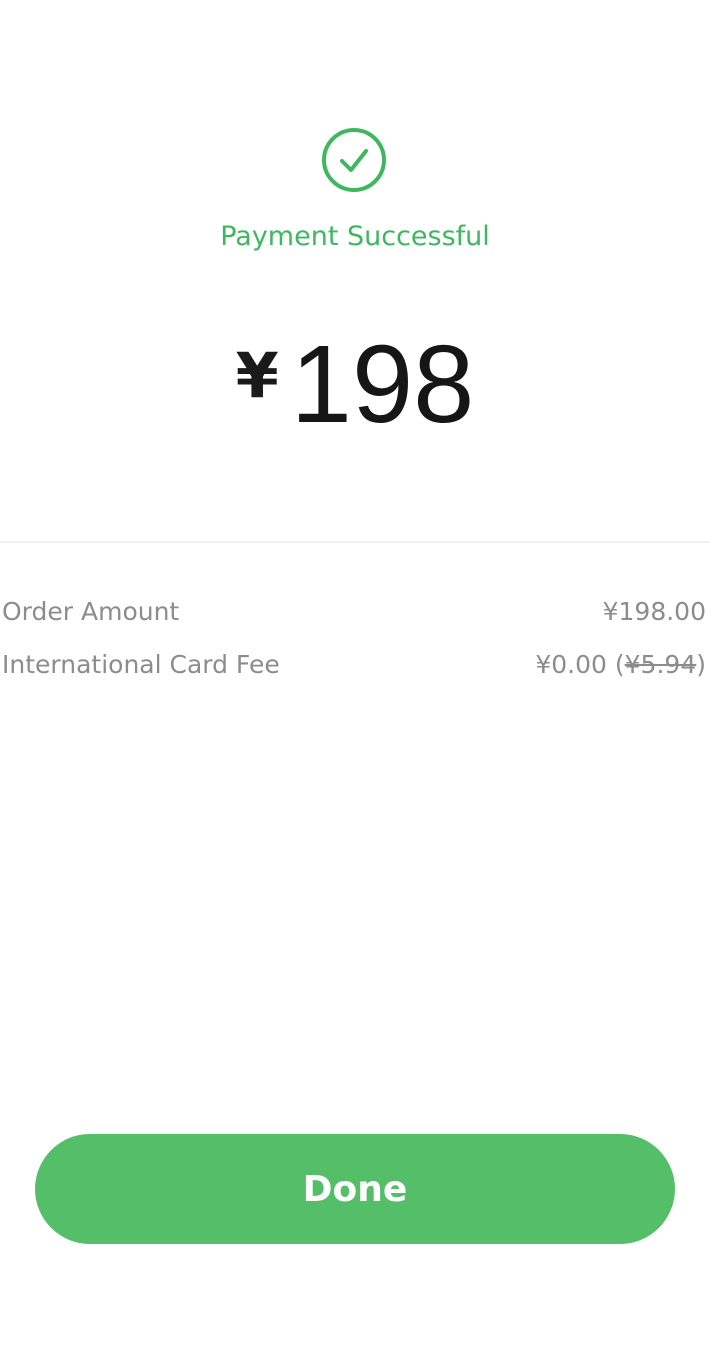  I want to click on card-fee-row: International Card Fee ¥0.00 (¥5.94), so click(353, 664).